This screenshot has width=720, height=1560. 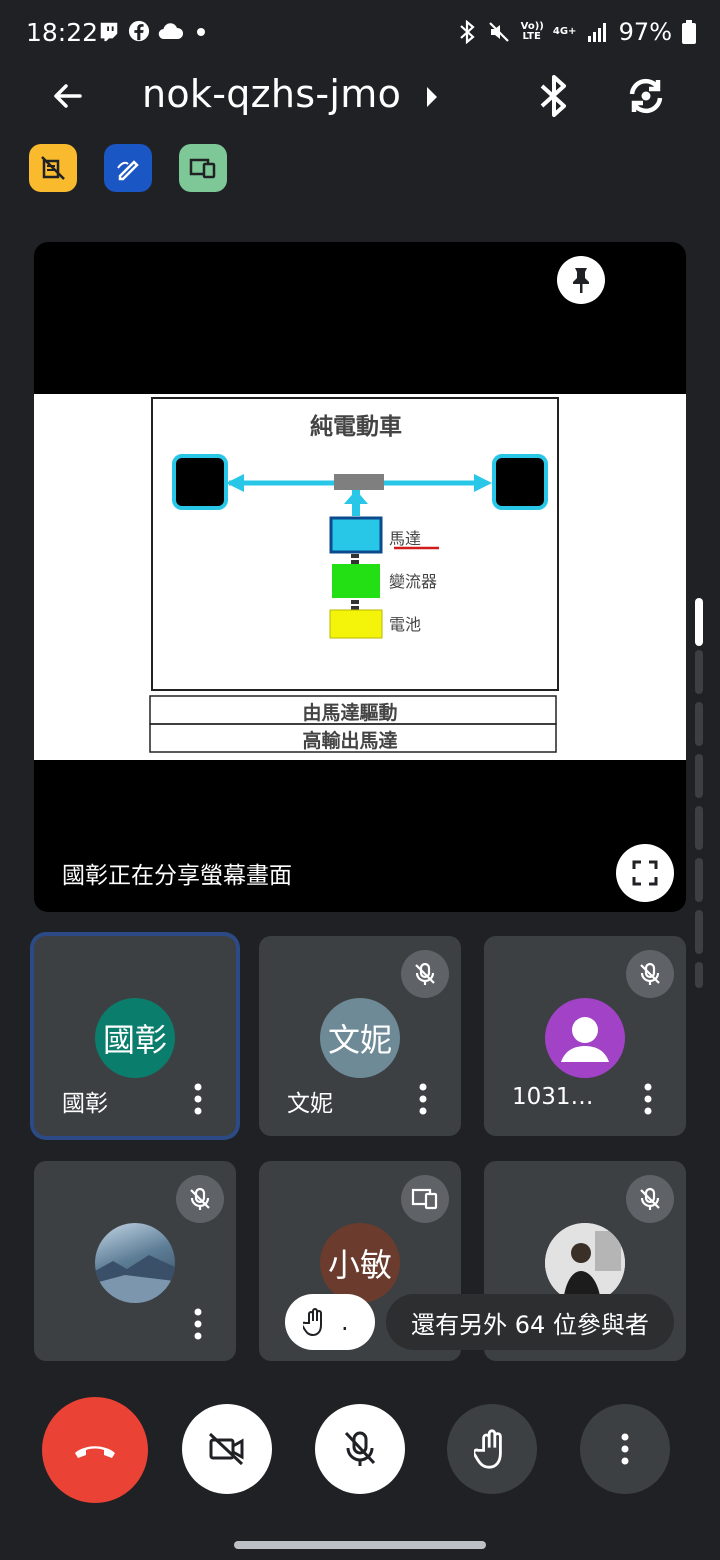 I want to click on avatar: 國彰, so click(x=135, y=1038).